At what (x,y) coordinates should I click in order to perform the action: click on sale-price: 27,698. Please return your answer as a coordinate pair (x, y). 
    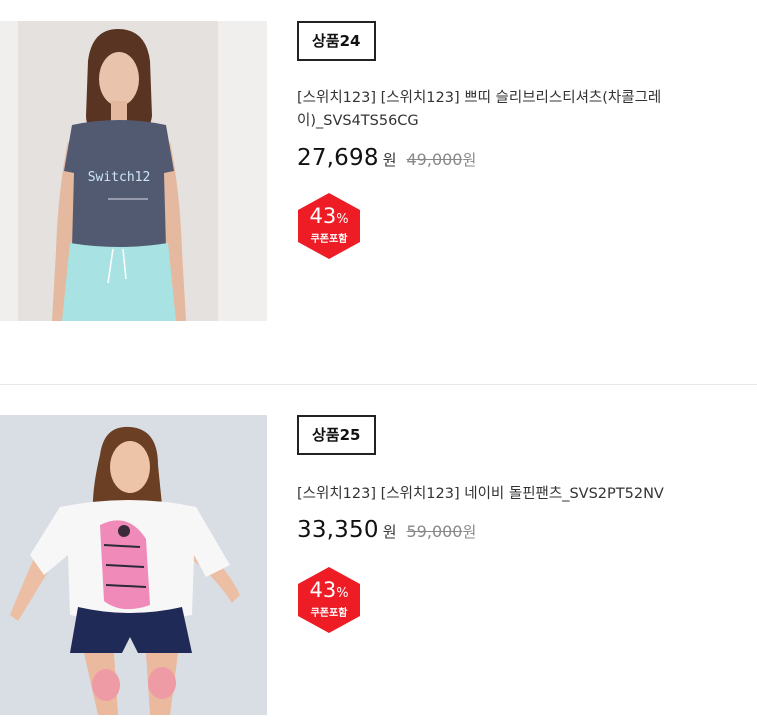
    Looking at the image, I should click on (338, 158).